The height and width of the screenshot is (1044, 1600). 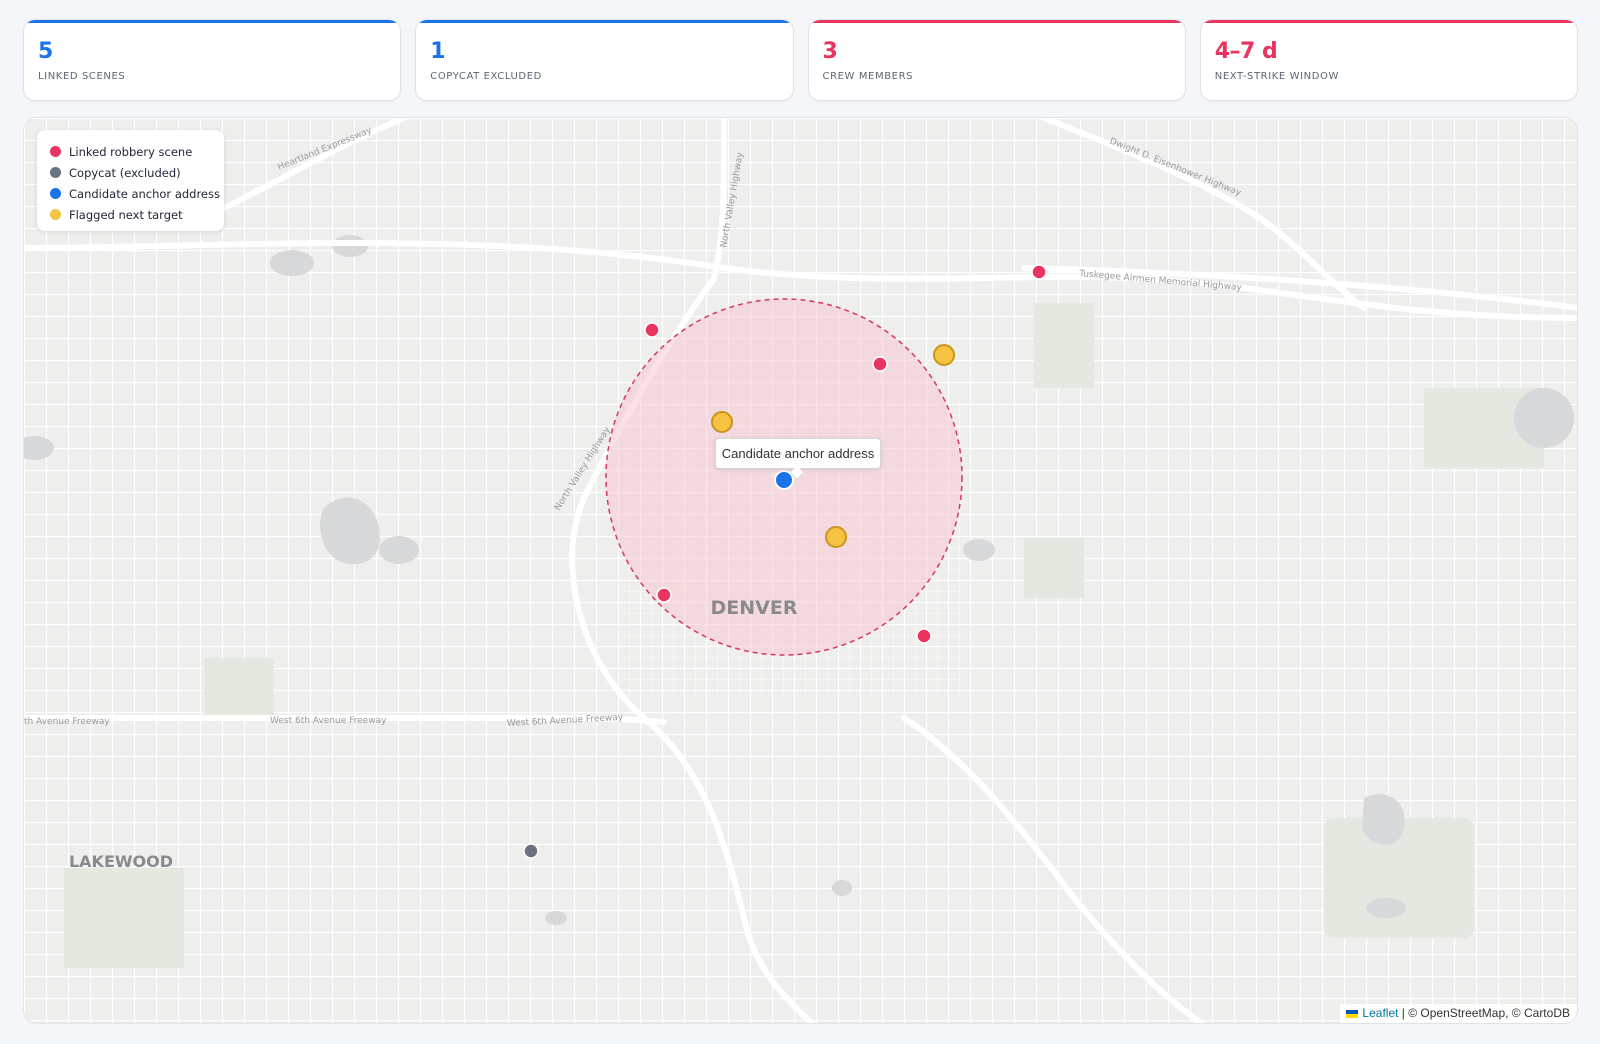 I want to click on legend-label: Linked robbery scene, so click(x=131, y=151).